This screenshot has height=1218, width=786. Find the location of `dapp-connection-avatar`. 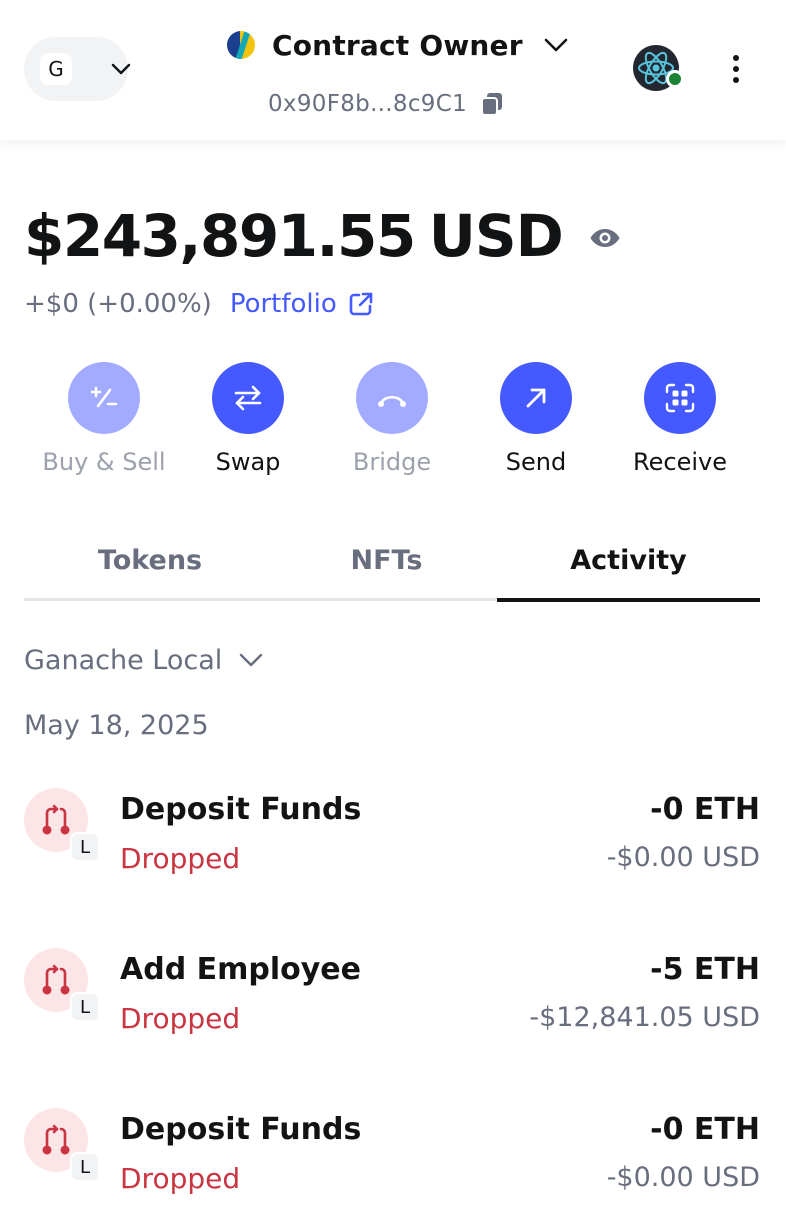

dapp-connection-avatar is located at coordinates (658, 68).